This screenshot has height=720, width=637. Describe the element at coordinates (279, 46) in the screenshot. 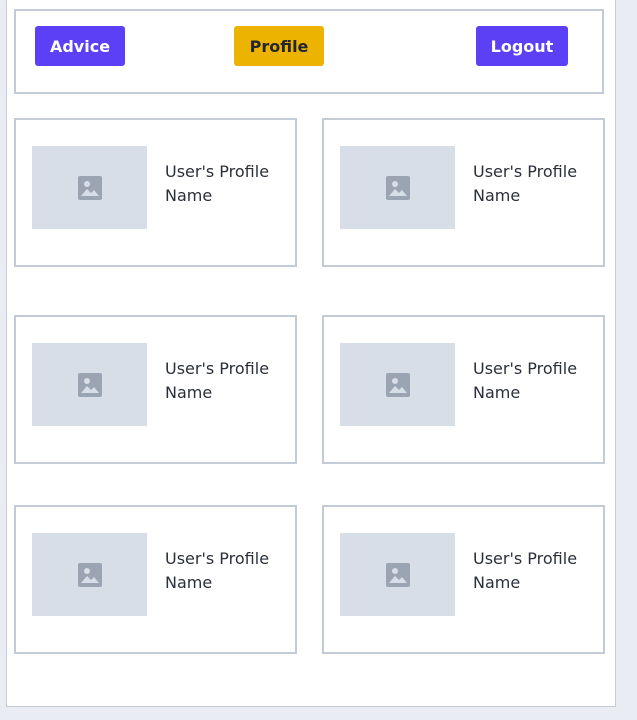

I see `profile-button: Profile` at that location.